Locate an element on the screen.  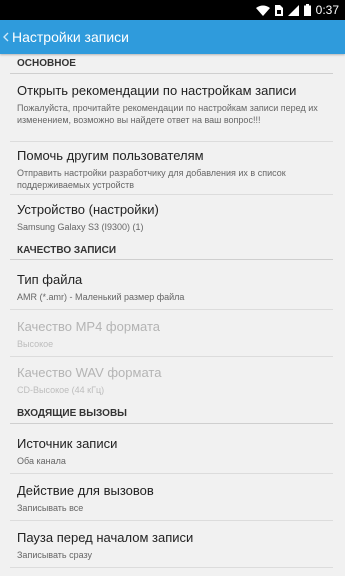
battery-icon is located at coordinates (307, 10).